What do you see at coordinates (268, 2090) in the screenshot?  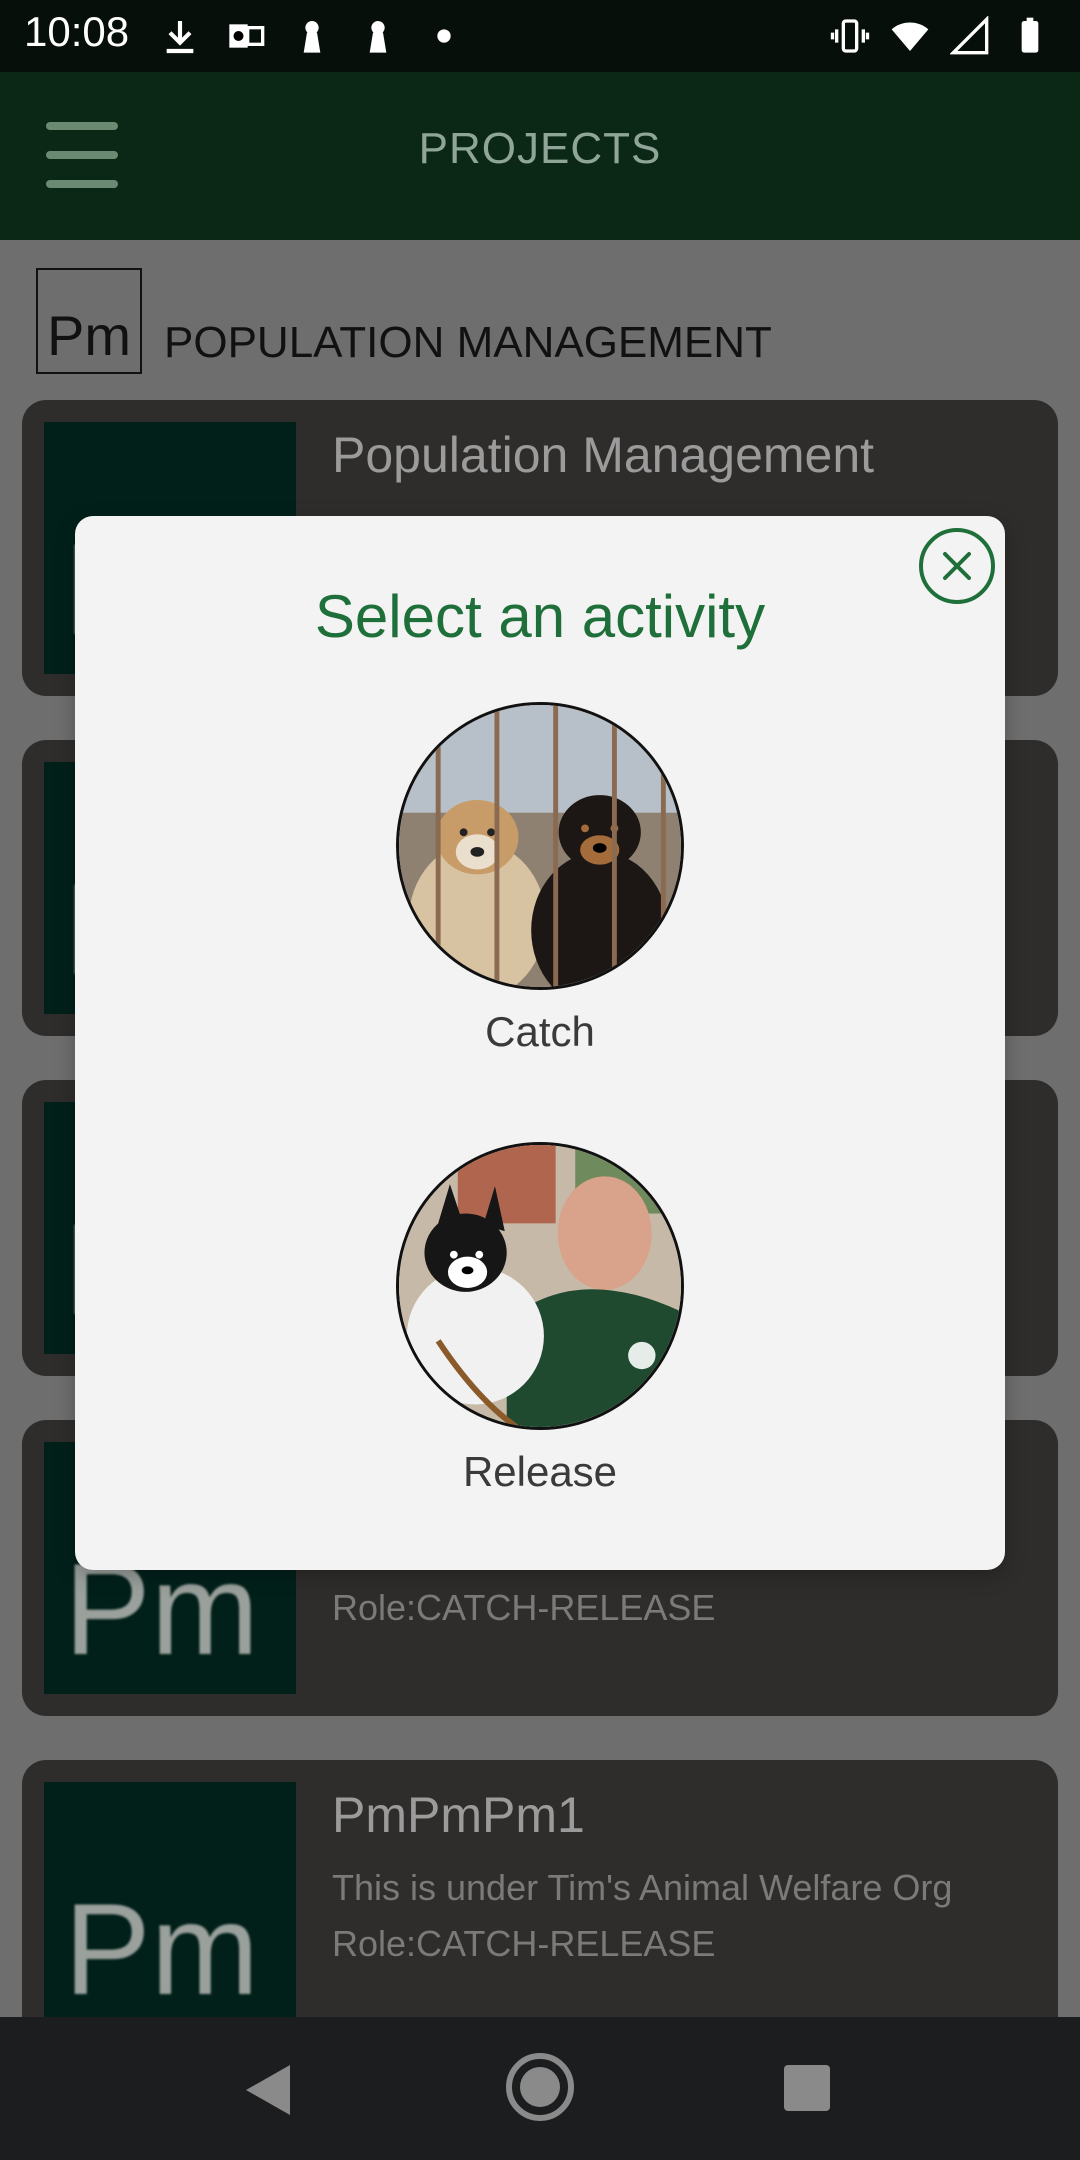 I see `back-icon` at bounding box center [268, 2090].